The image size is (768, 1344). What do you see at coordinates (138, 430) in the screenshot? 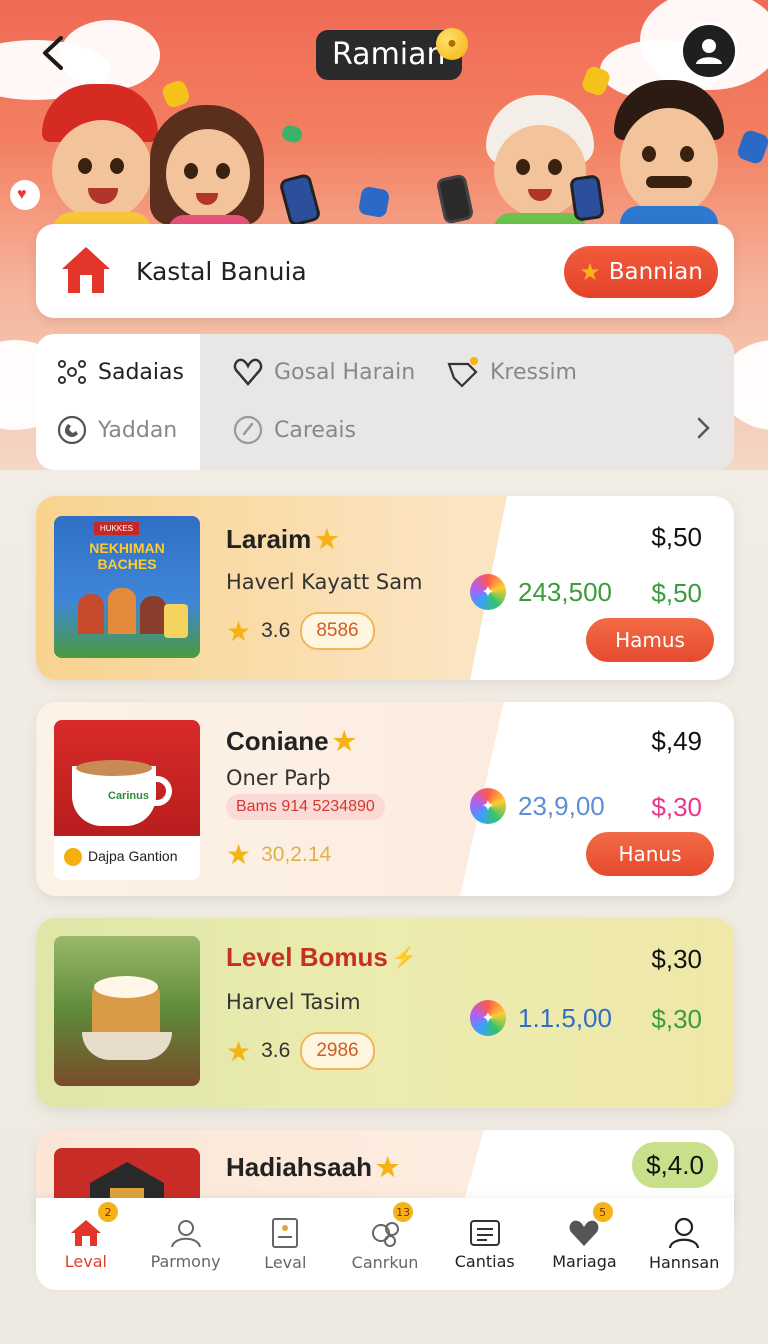
I see `category-label: Yaddan` at bounding box center [138, 430].